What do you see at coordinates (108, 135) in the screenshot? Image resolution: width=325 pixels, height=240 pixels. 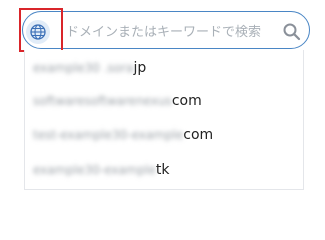 I see `suggestion-blurred-name: test-example30-example` at bounding box center [108, 135].